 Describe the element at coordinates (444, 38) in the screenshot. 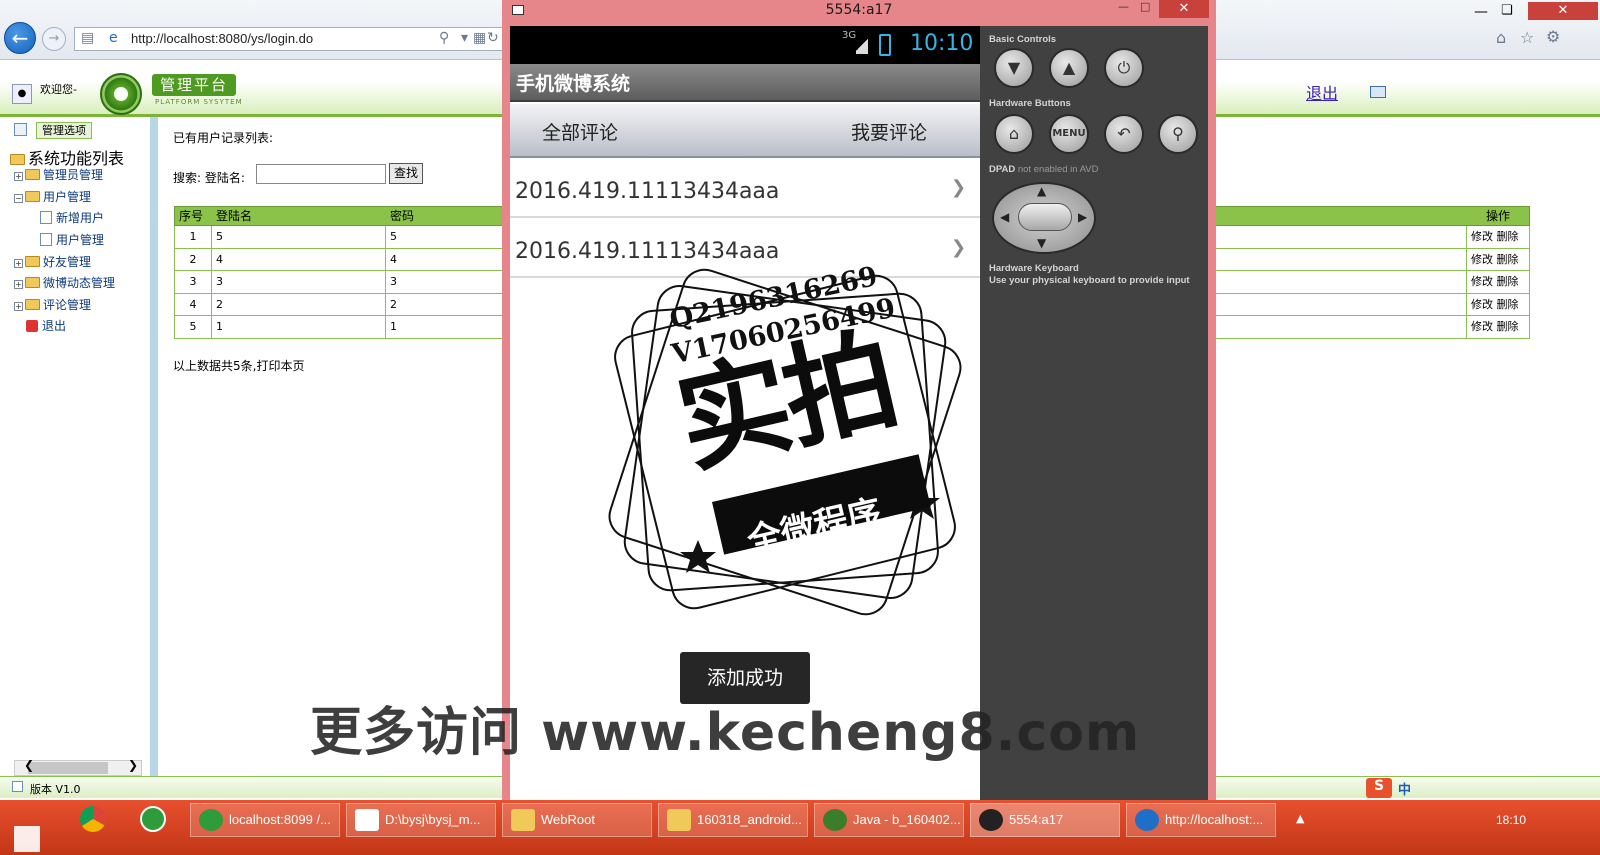

I see `search-icon: ⚲` at that location.